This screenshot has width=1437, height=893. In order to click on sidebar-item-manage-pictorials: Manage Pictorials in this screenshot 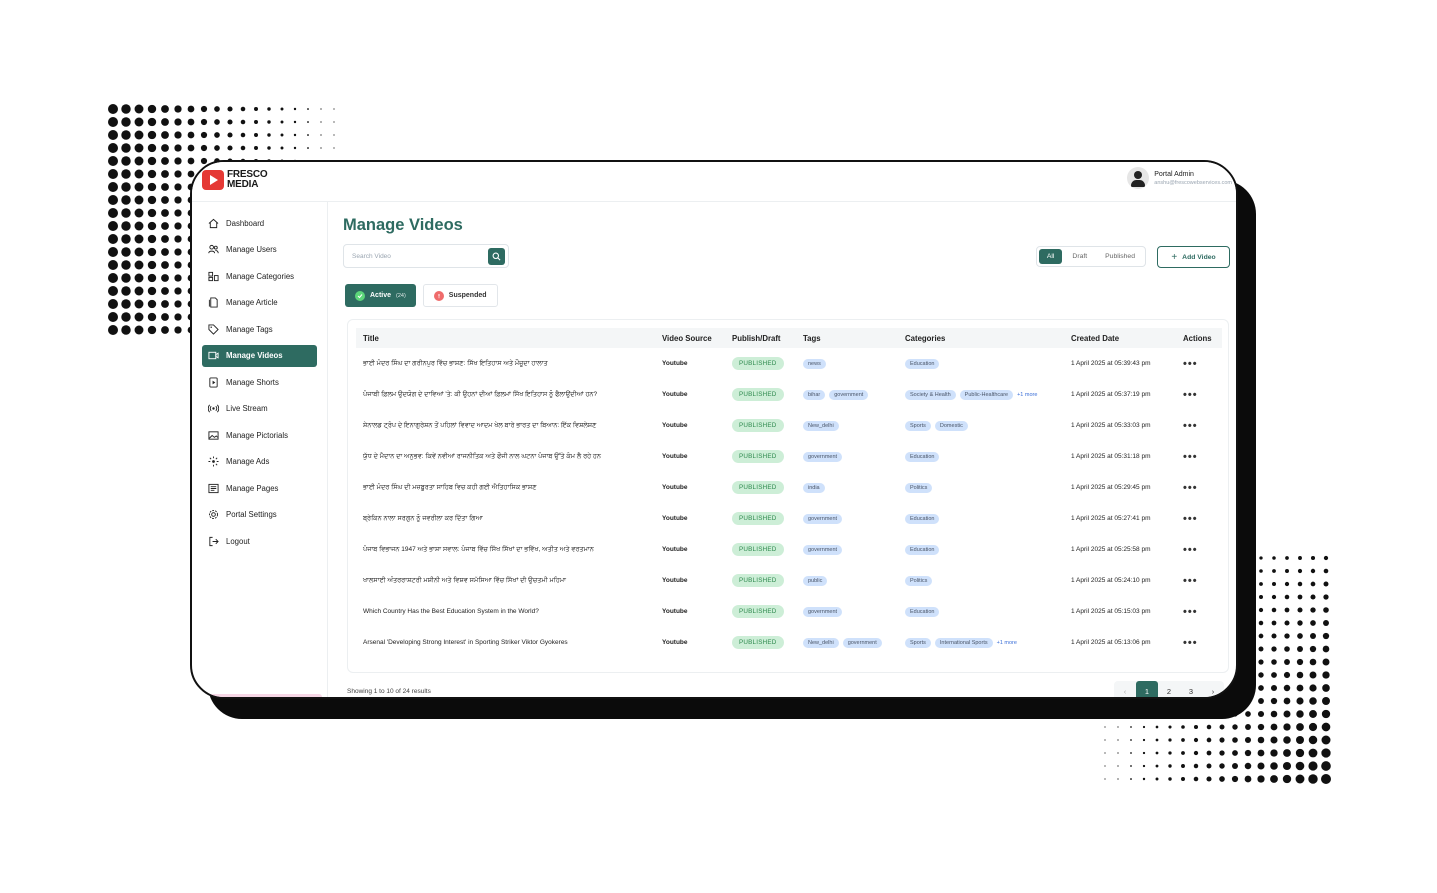, I will do `click(259, 435)`.